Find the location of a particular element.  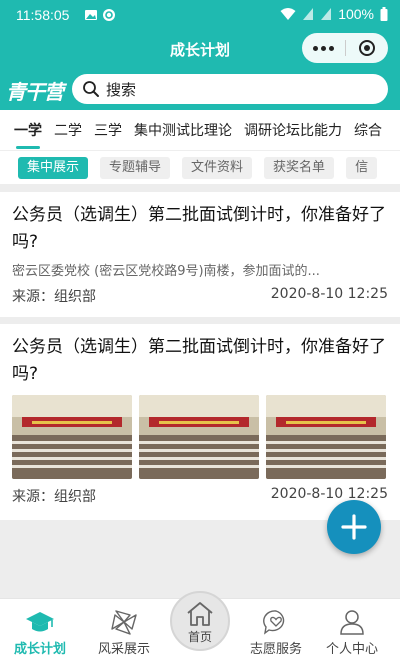

graduation-cap-icon is located at coordinates (40, 622).